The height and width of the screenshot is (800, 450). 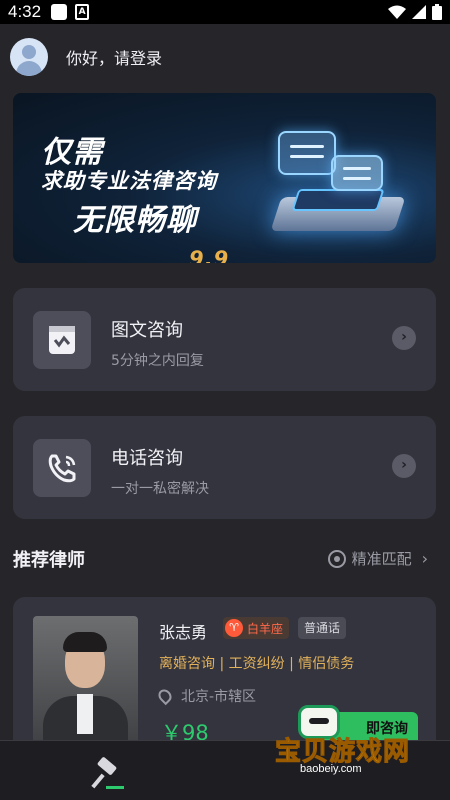 What do you see at coordinates (49, 560) in the screenshot?
I see `section-title-recommended-lawyers: 推荐律师` at bounding box center [49, 560].